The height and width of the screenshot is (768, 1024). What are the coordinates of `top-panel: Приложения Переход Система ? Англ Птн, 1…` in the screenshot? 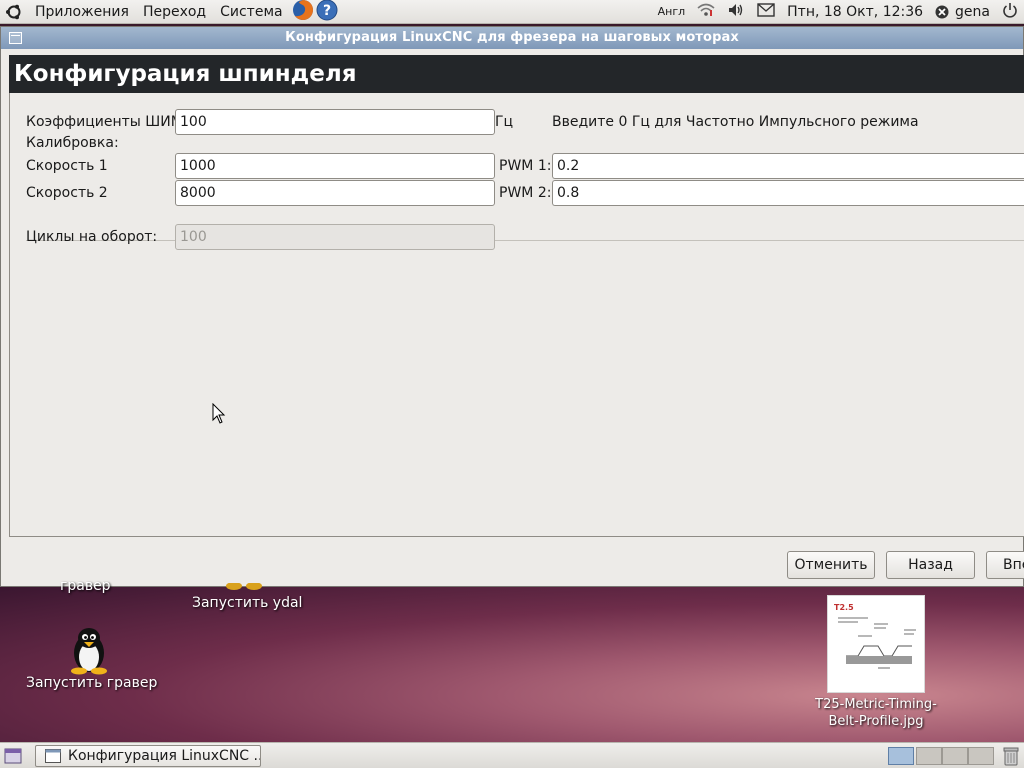 It's located at (512, 12).